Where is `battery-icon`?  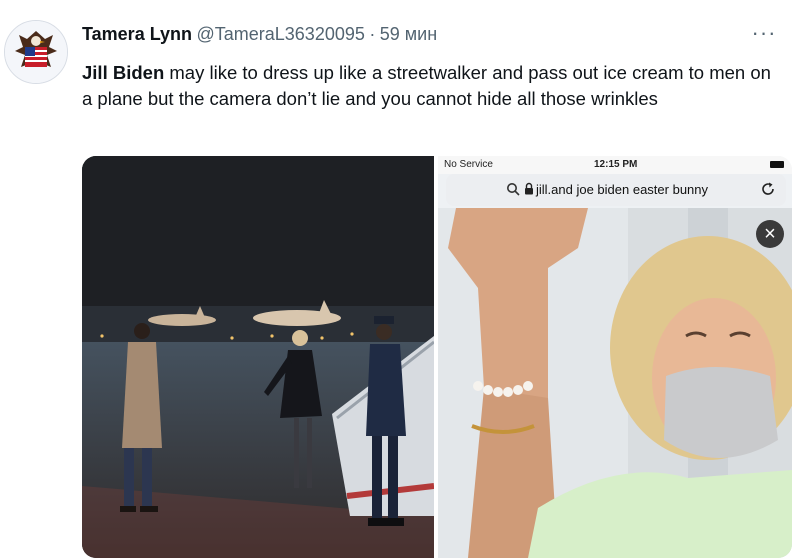 battery-icon is located at coordinates (777, 164).